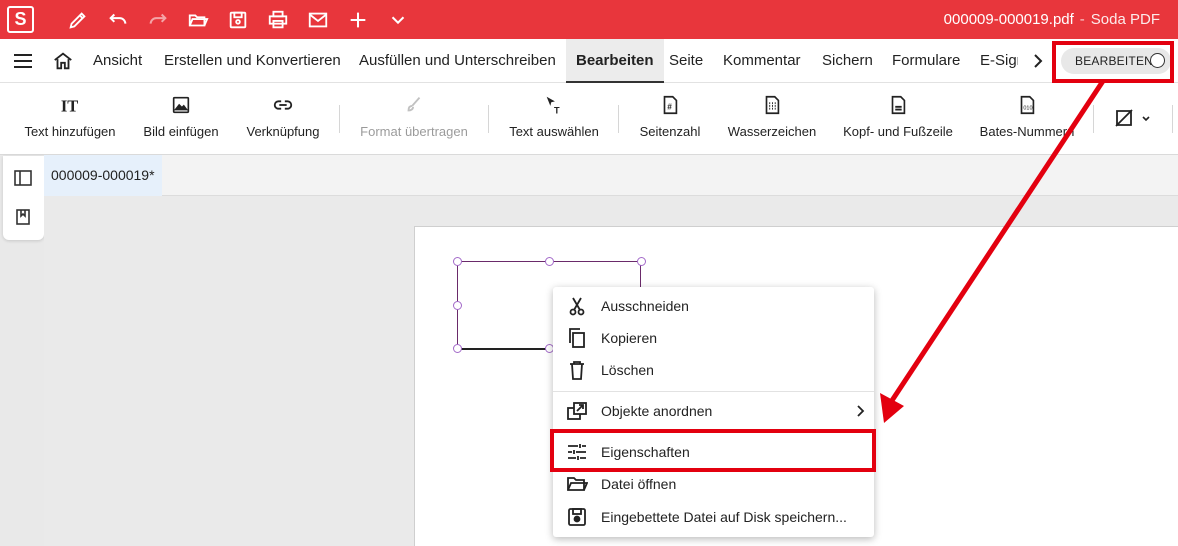 The image size is (1178, 546). I want to click on annotation-arrow, so click(993, 251).